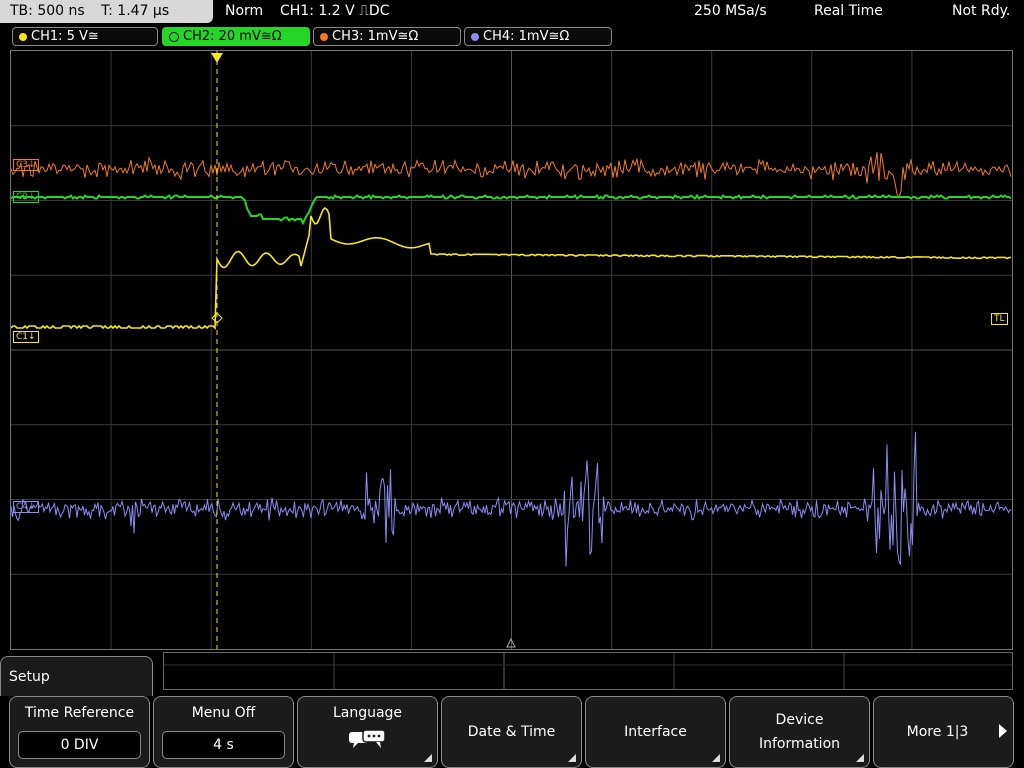  Describe the element at coordinates (232, 36) in the screenshot. I see `ch2-label: CH2: 20 mV≅Ω` at that location.